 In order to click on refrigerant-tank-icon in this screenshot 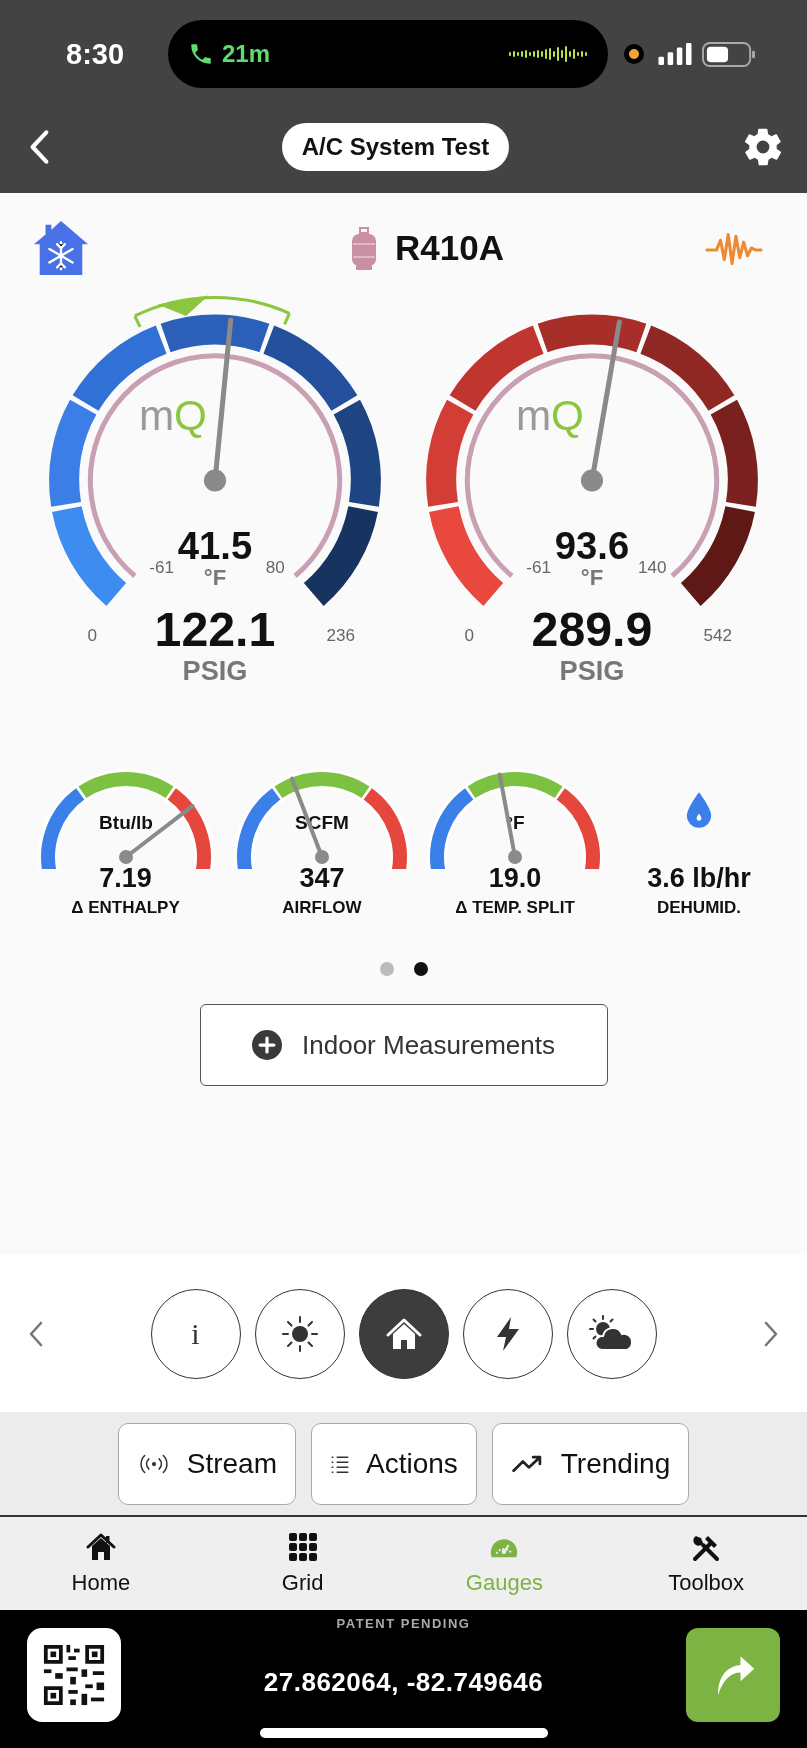, I will do `click(364, 248)`.